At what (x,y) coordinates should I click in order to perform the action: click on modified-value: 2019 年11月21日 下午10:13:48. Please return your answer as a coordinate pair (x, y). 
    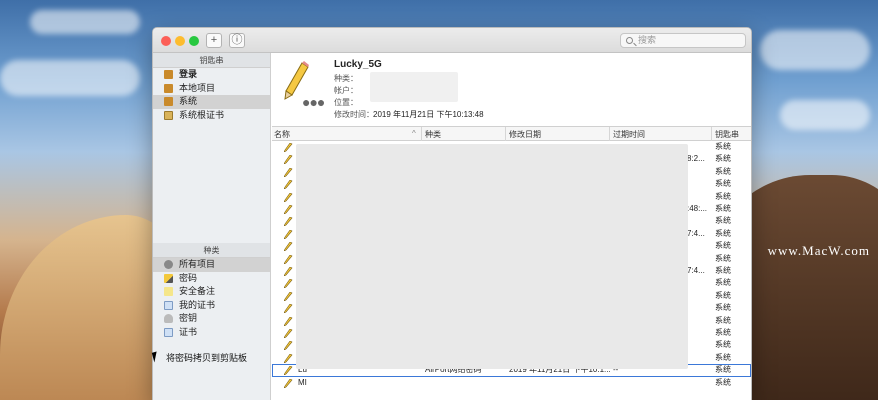
    Looking at the image, I should click on (428, 114).